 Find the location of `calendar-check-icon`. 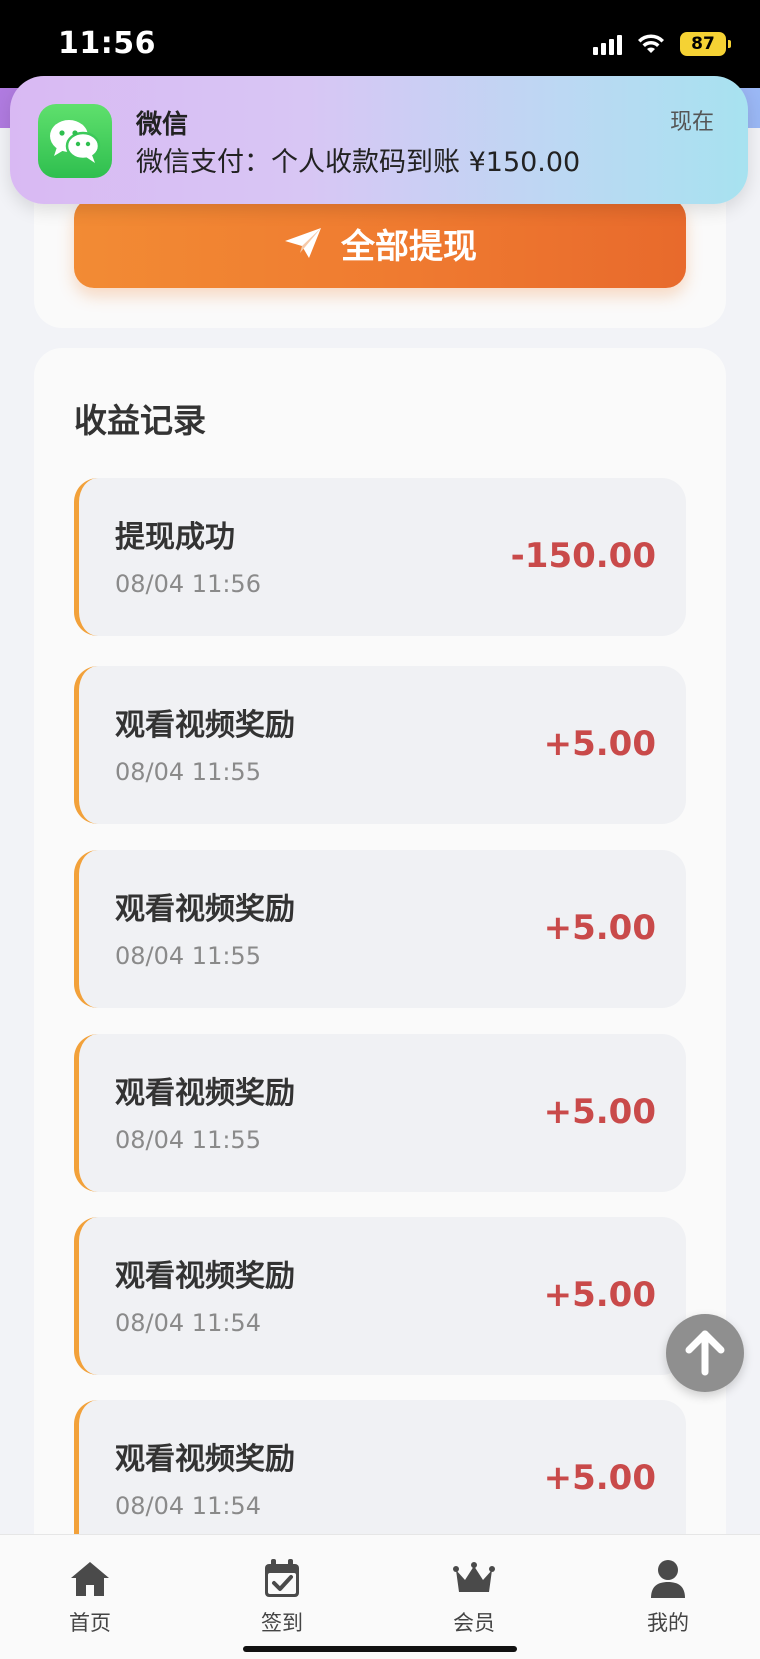

calendar-check-icon is located at coordinates (282, 1578).